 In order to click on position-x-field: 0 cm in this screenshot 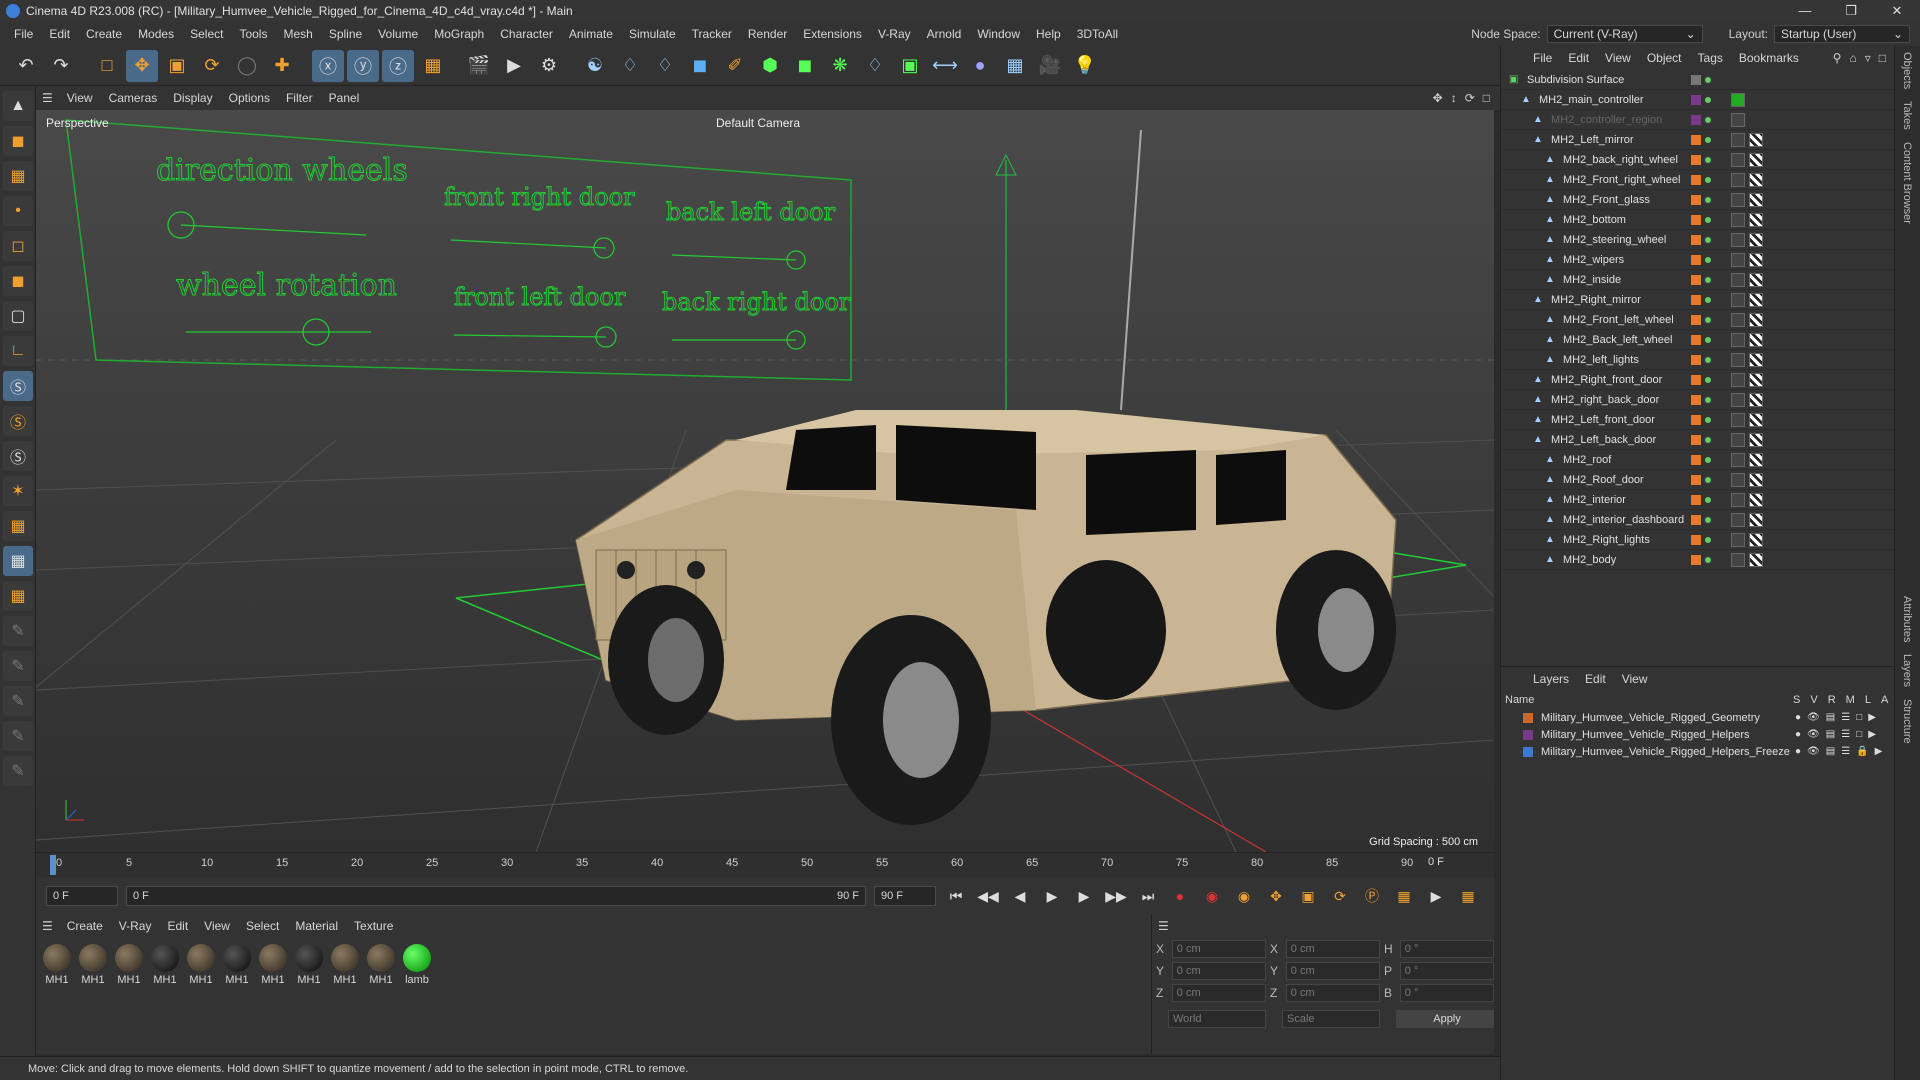, I will do `click(1218, 949)`.